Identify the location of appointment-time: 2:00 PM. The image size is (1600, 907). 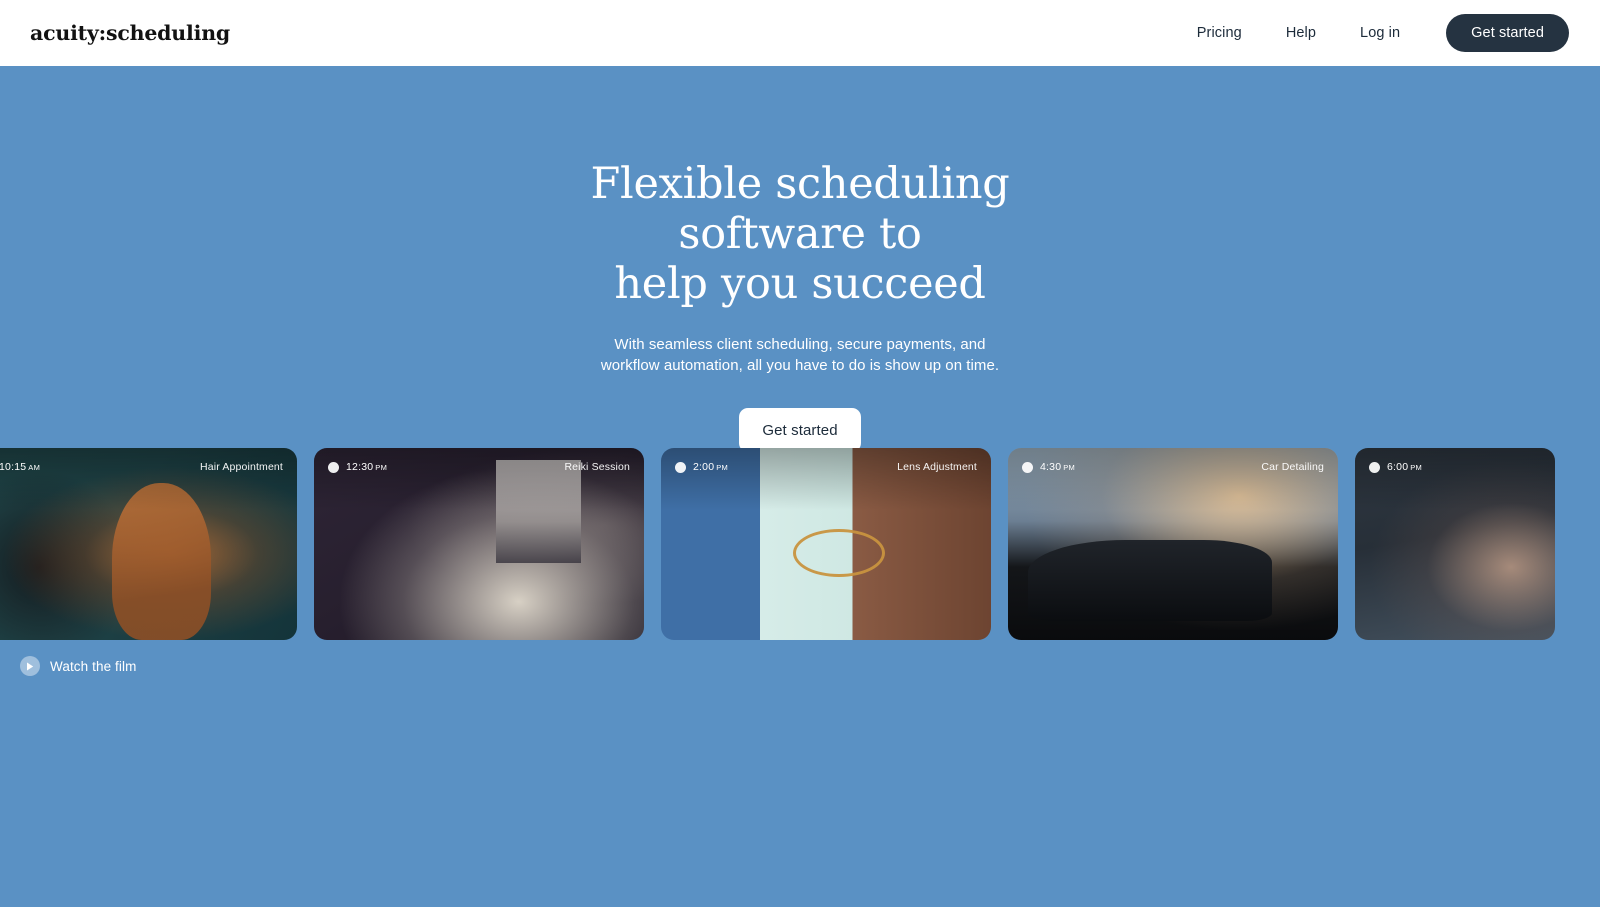
(701, 467).